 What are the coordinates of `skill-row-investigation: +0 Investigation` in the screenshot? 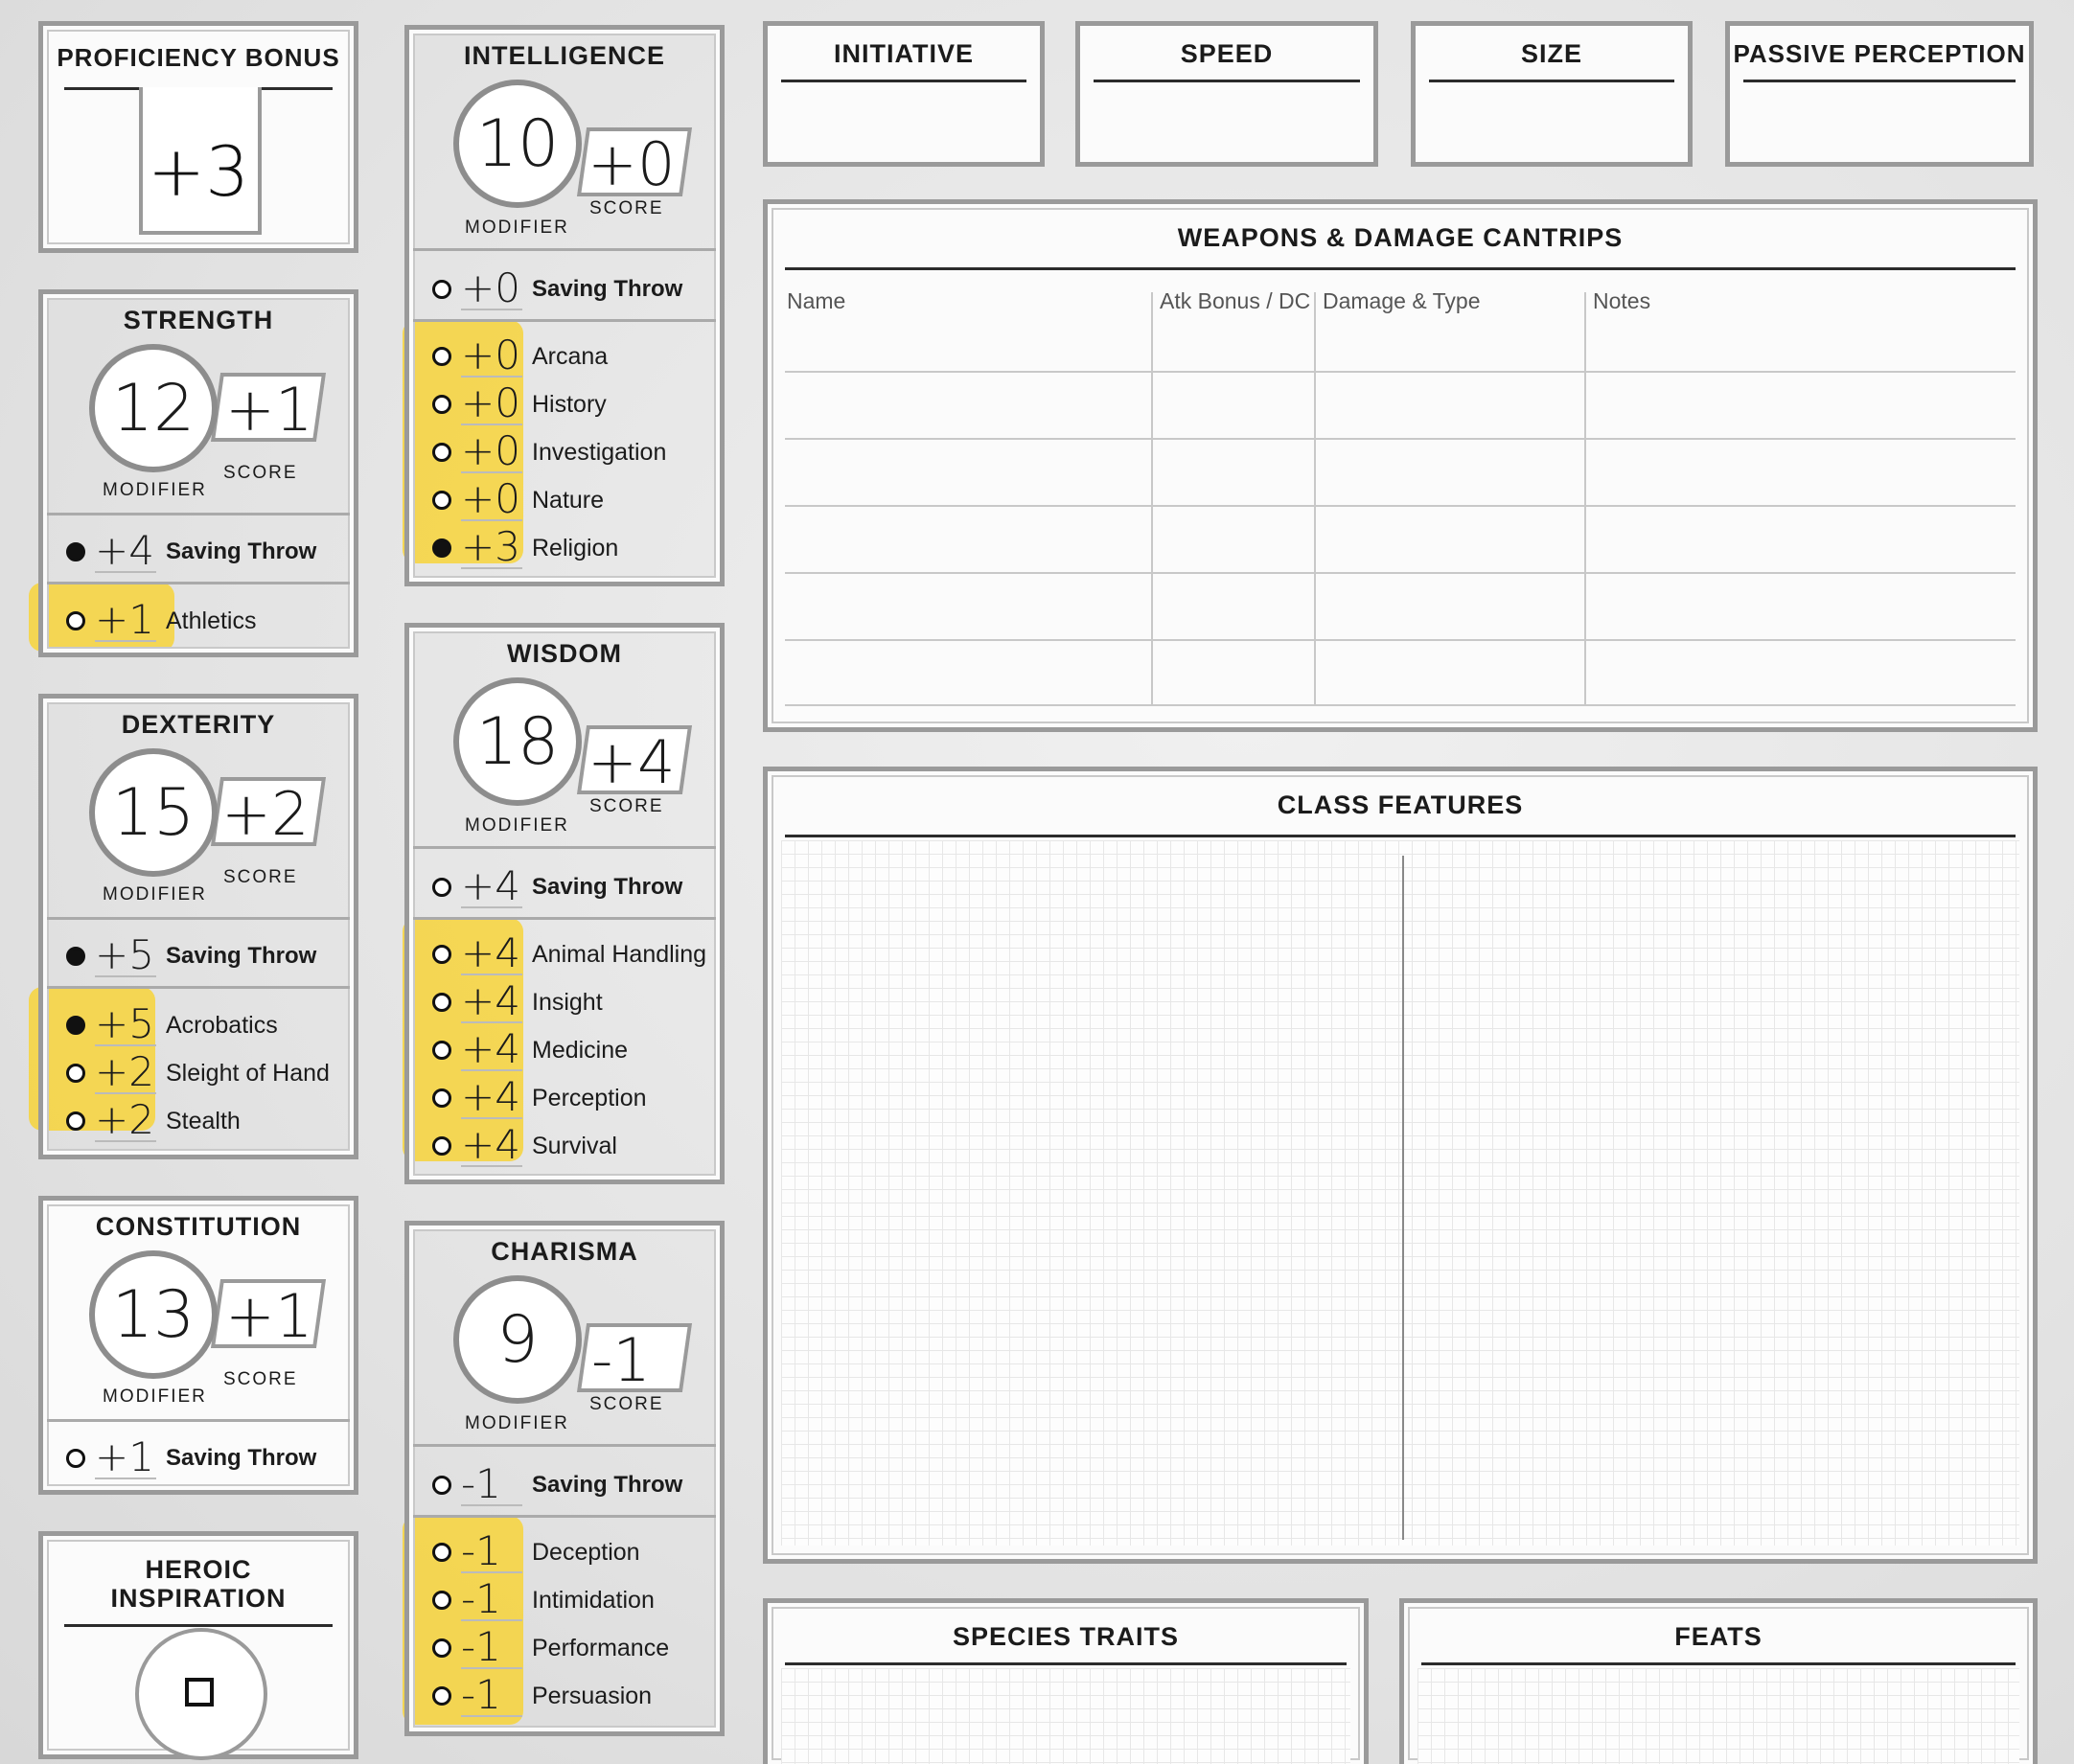 It's located at (549, 452).